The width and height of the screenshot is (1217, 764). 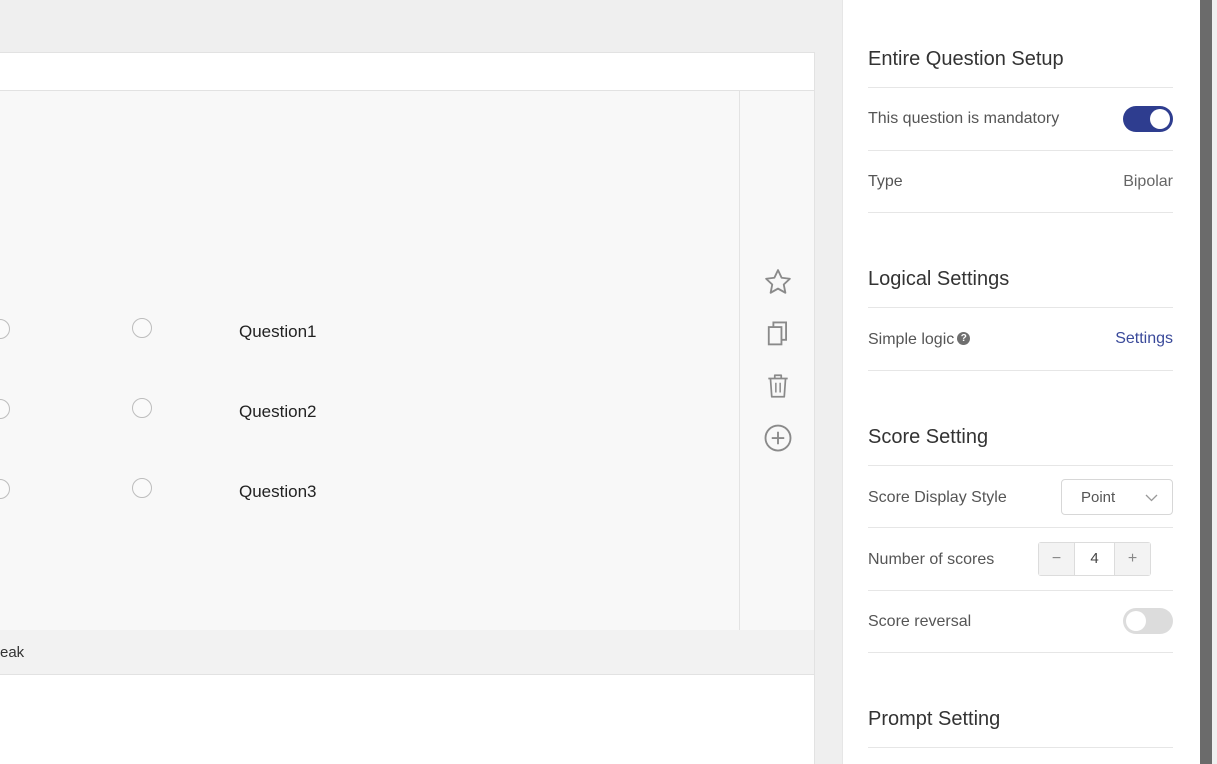 What do you see at coordinates (939, 279) in the screenshot?
I see `section-title-logical: Logical Settings` at bounding box center [939, 279].